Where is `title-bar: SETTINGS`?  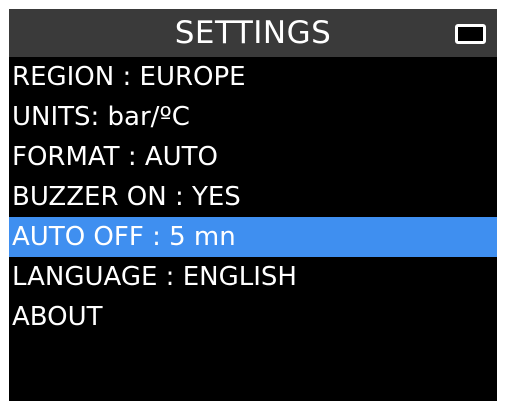 title-bar: SETTINGS is located at coordinates (253, 33).